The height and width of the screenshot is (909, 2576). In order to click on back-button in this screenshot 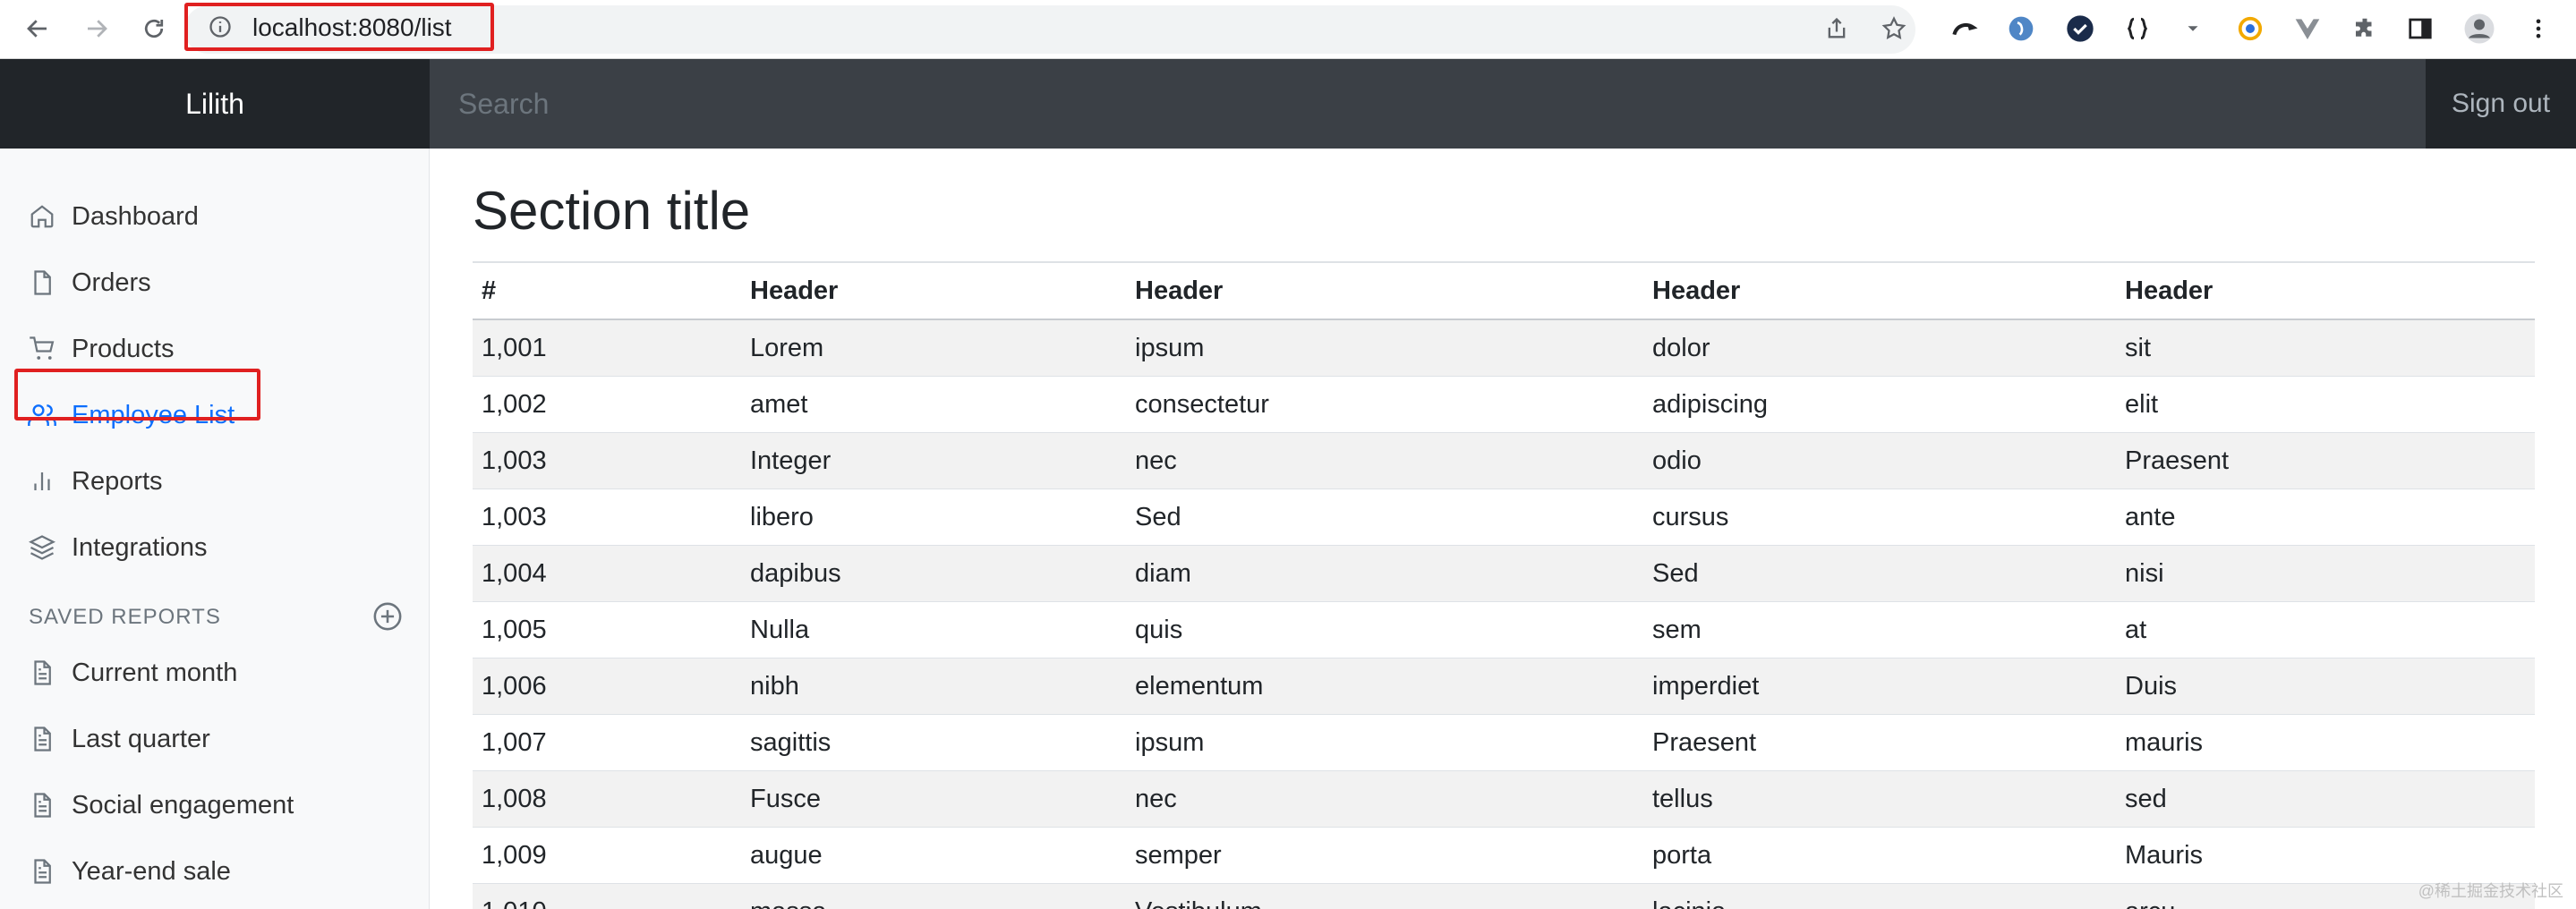, I will do `click(37, 29)`.